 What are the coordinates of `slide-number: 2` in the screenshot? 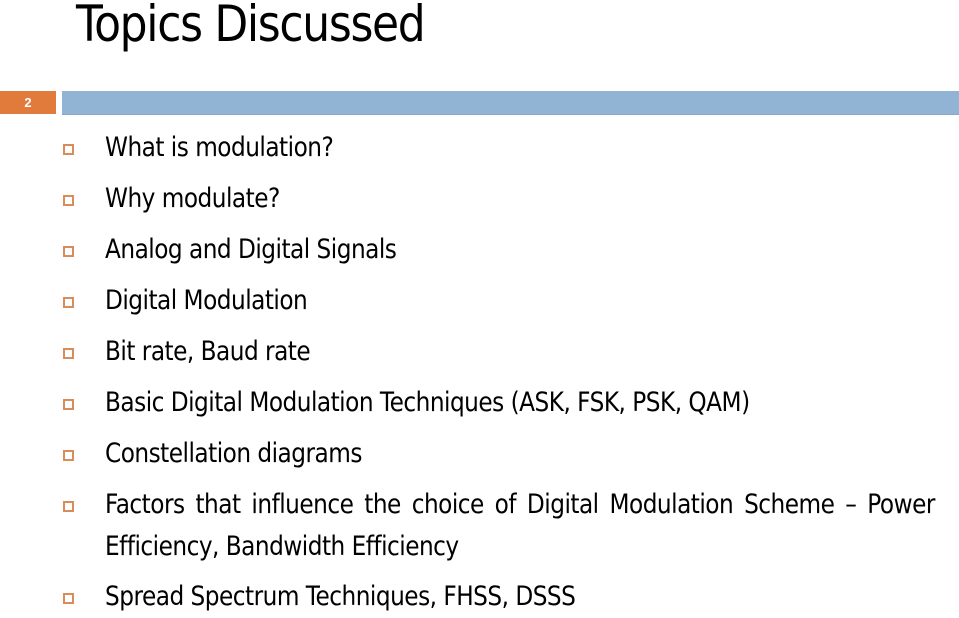 It's located at (28, 102).